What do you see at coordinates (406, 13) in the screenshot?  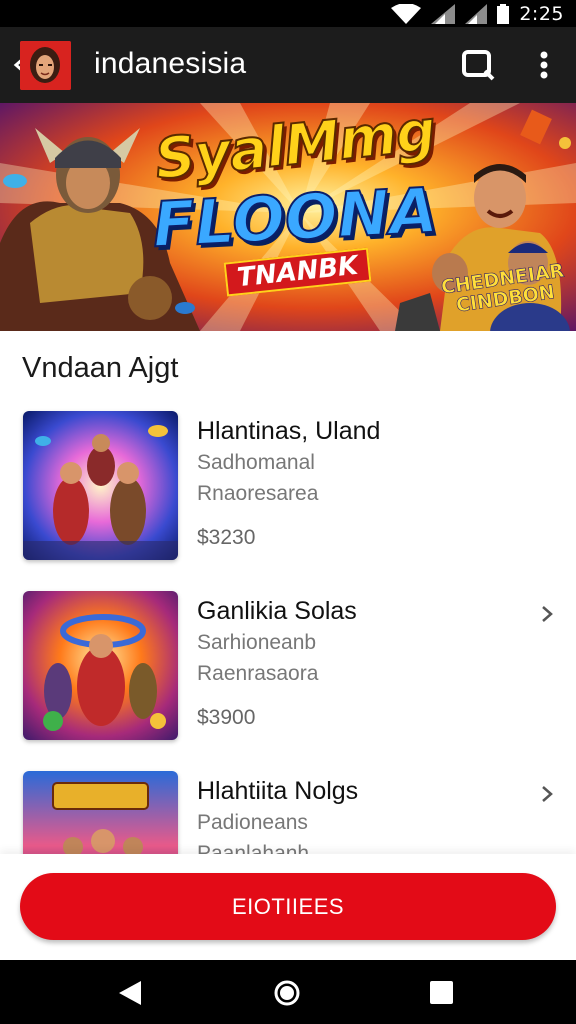 I see `wifi-icon` at bounding box center [406, 13].